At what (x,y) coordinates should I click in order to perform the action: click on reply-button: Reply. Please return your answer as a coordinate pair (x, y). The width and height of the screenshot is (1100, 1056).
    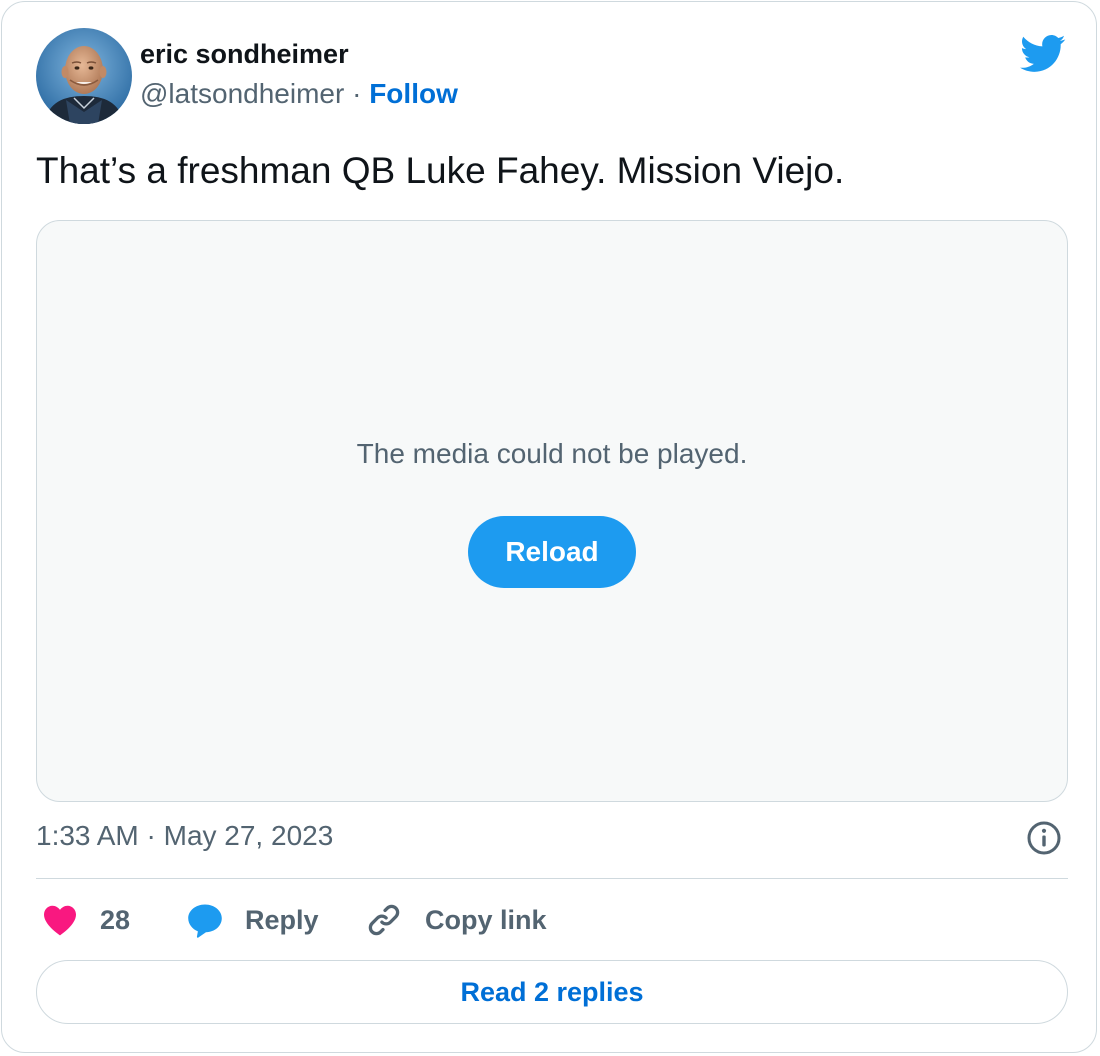
    Looking at the image, I should click on (252, 920).